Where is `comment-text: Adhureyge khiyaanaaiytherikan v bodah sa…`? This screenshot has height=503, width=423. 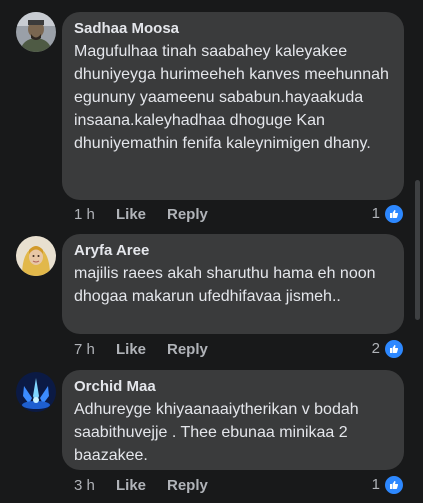
comment-text: Adhureyge khiyaanaaiytherikan v bodah sa… is located at coordinates (216, 432).